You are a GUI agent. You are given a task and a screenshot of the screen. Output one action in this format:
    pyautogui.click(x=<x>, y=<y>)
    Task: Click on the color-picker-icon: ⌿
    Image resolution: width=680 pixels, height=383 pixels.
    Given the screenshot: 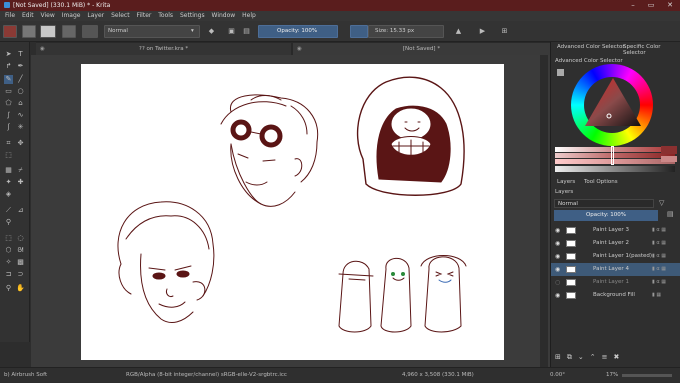 What is the action you would take?
    pyautogui.click(x=20, y=170)
    